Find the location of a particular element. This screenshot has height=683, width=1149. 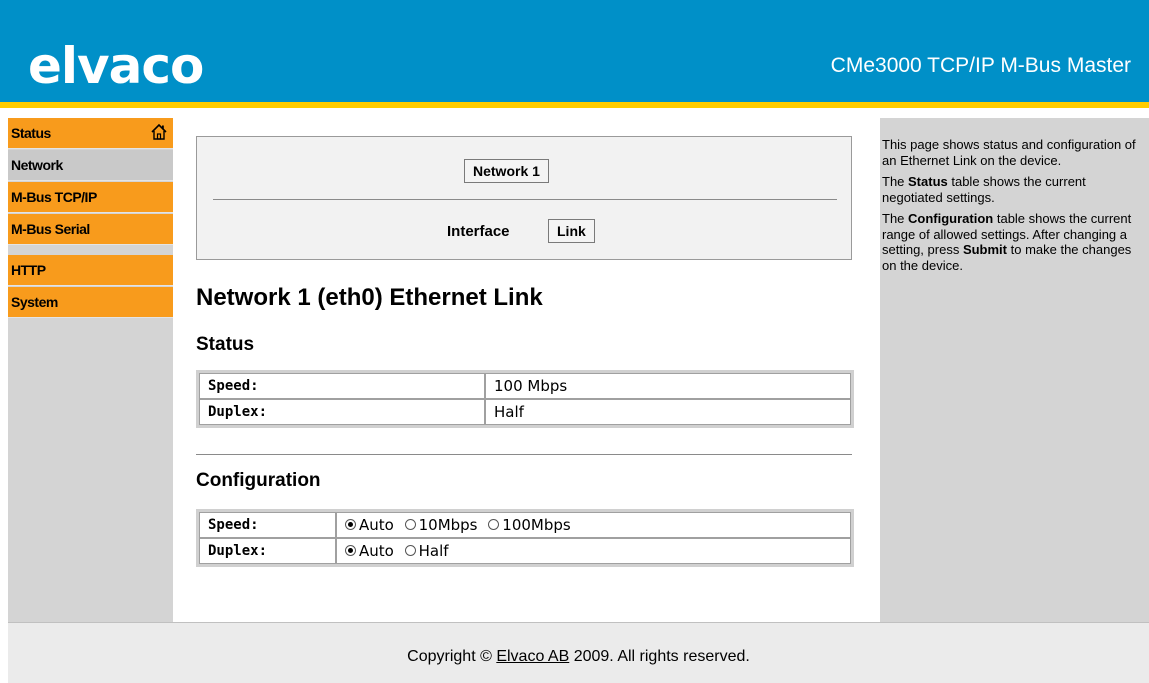

table-row: Speed: Auto 10Mbps 100Mbps is located at coordinates (525, 525).